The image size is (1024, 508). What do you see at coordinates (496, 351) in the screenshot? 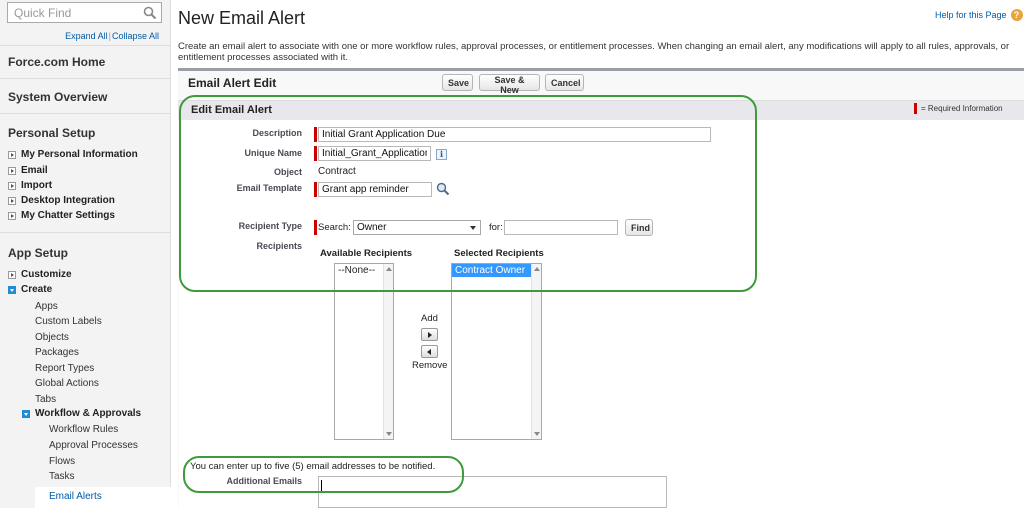
I see `selected-recipients-list: Contract Owner` at bounding box center [496, 351].